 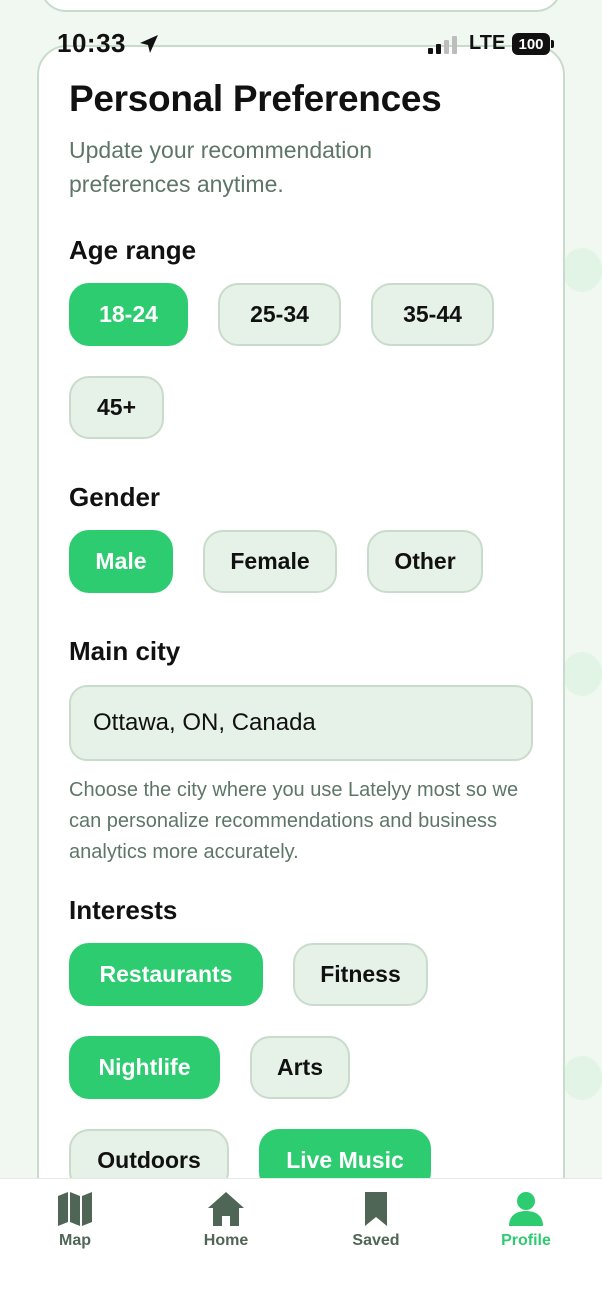 I want to click on age-chip-35-44: 35-44, so click(x=432, y=314).